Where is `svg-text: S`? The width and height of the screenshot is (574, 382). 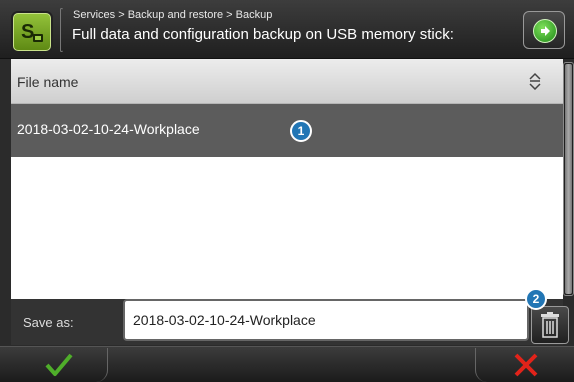 svg-text: S is located at coordinates (27, 32).